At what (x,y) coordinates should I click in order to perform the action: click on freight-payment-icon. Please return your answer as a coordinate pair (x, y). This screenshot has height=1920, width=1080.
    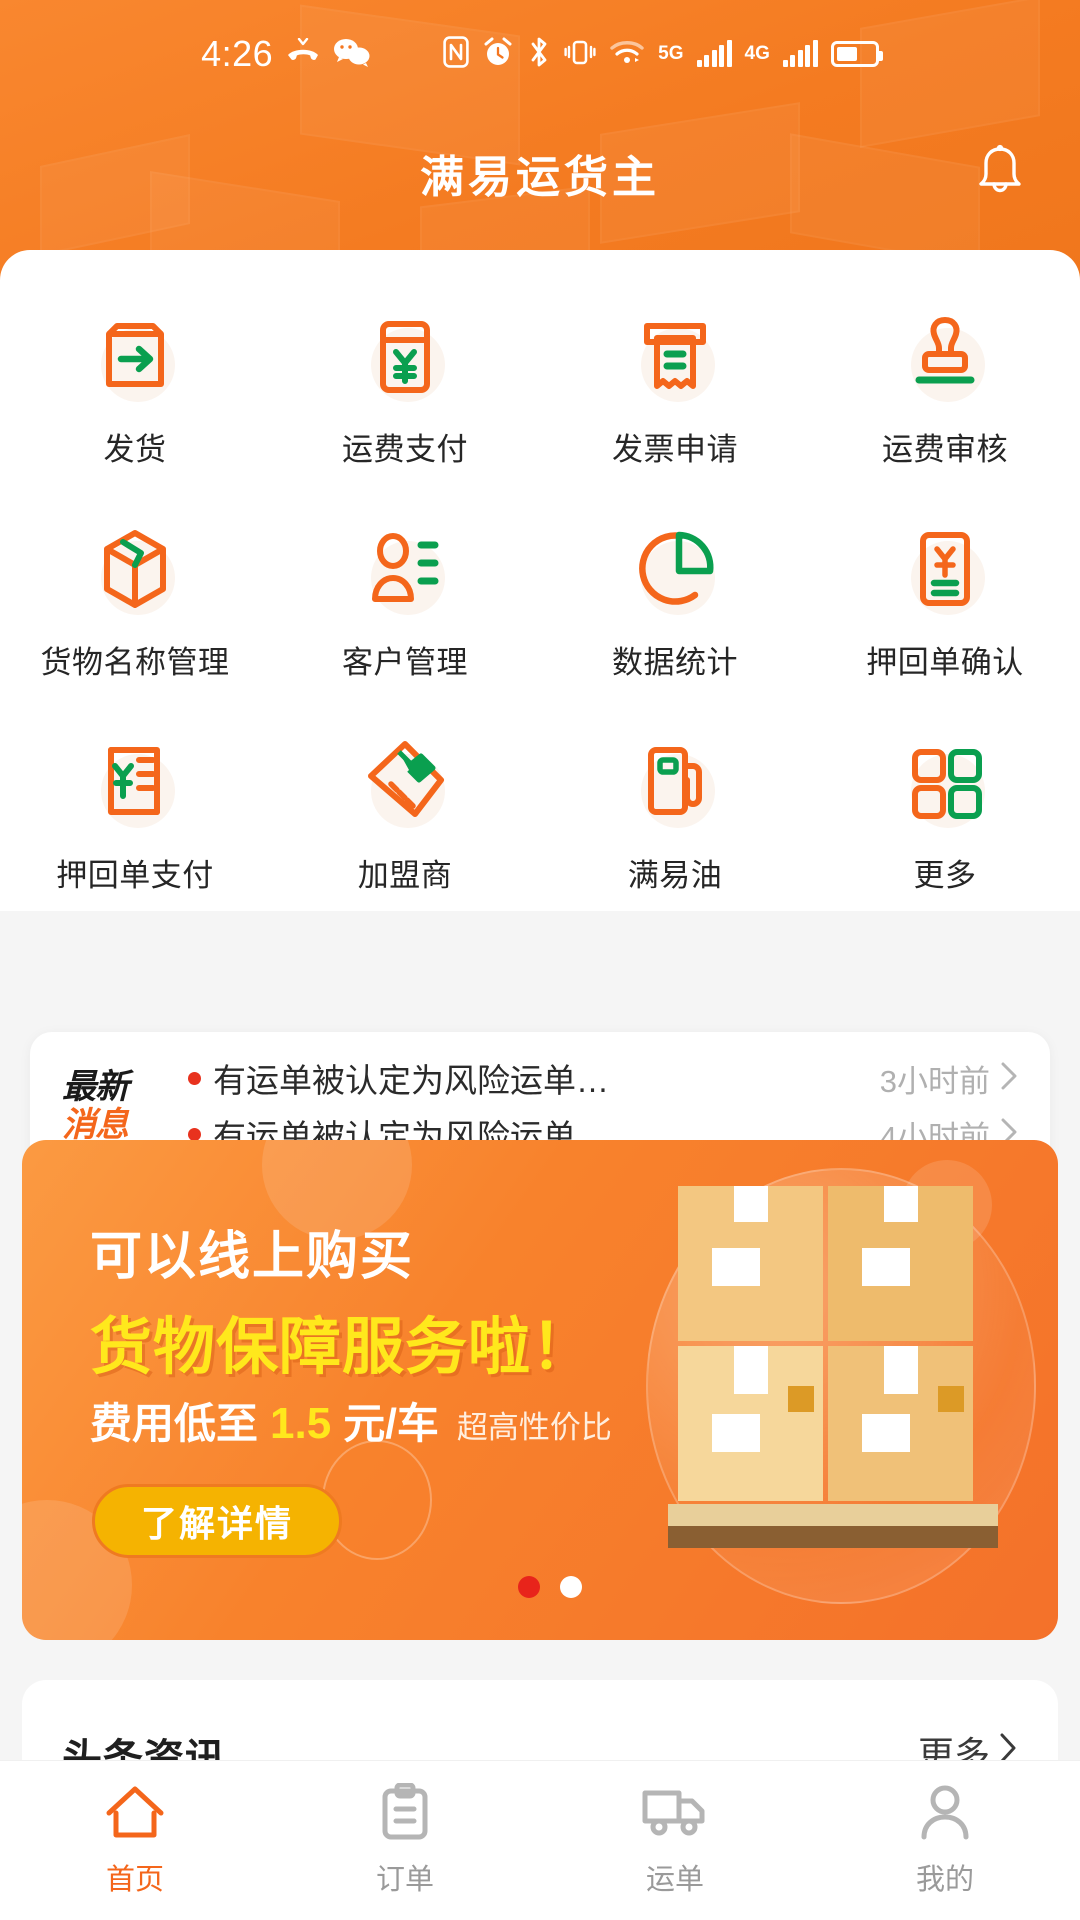
    Looking at the image, I should click on (405, 356).